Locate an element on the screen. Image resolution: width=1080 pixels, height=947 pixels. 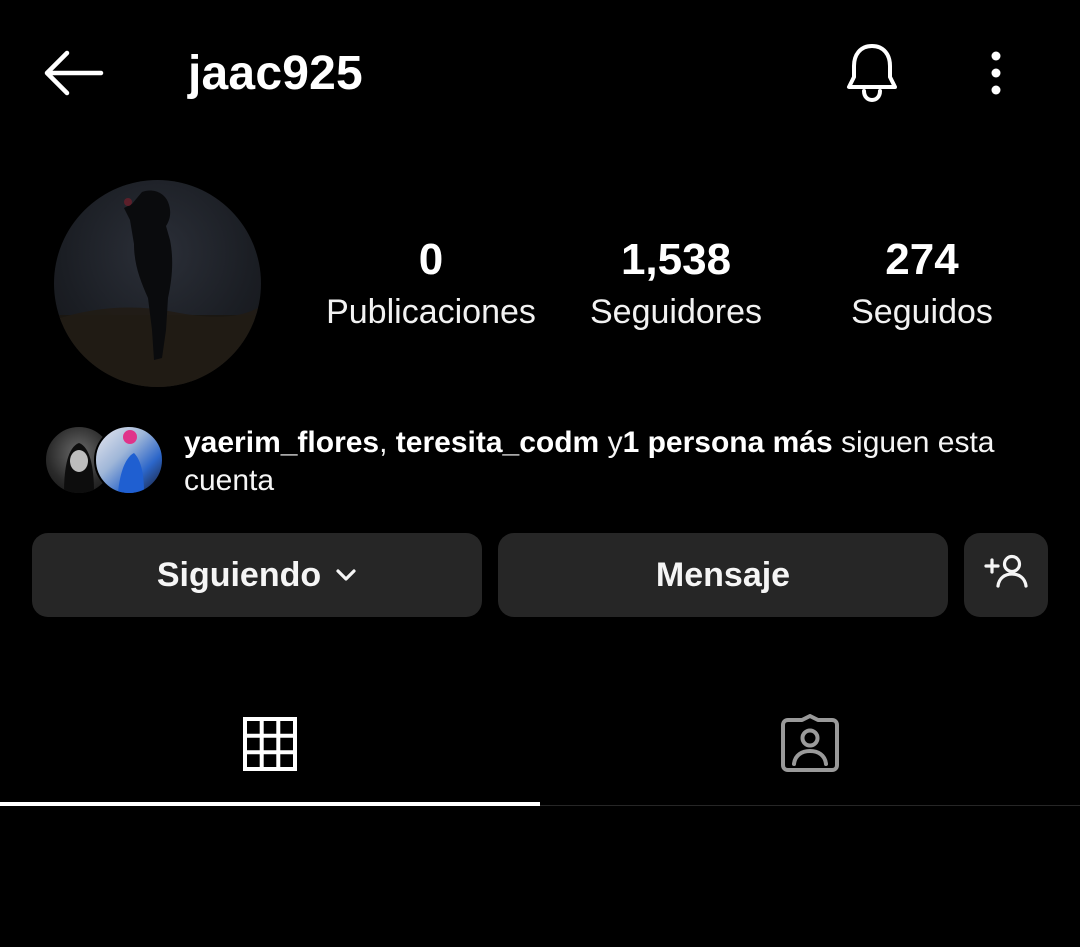
following-label: Seguidos is located at coordinates (922, 312).